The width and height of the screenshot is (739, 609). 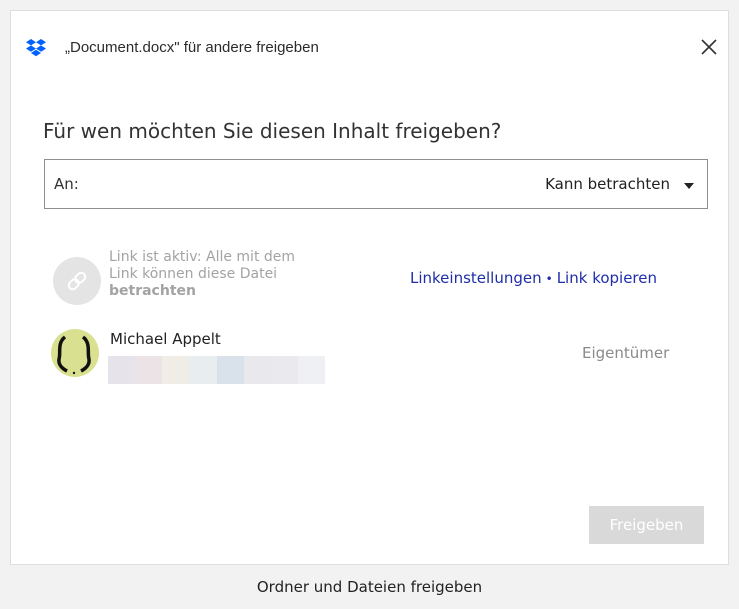 I want to click on caption: Ordner und Dateien freigeben, so click(x=369, y=587).